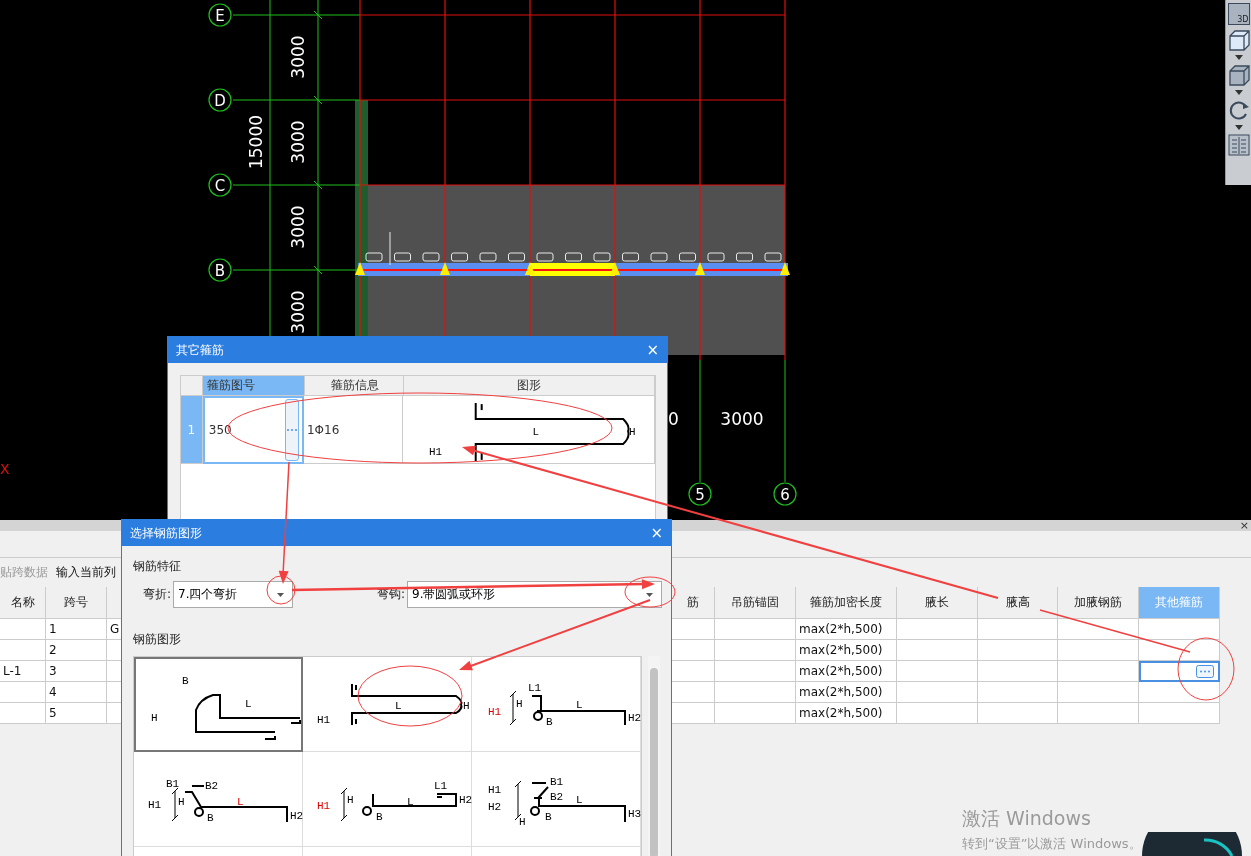 This screenshot has height=856, width=1251. Describe the element at coordinates (387, 799) in the screenshot. I see `shape-option: H1 H L1 L H2 B` at that location.